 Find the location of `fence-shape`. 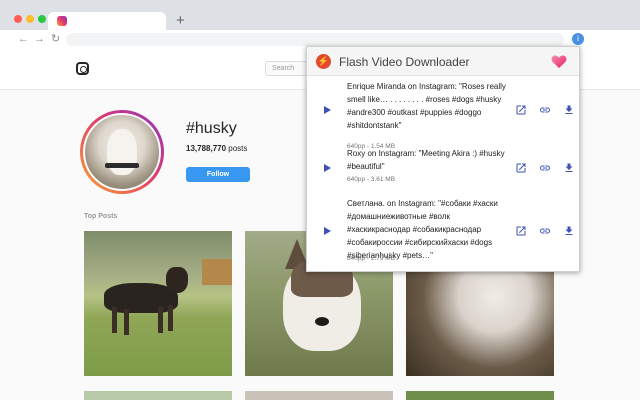

fence-shape is located at coordinates (217, 272).